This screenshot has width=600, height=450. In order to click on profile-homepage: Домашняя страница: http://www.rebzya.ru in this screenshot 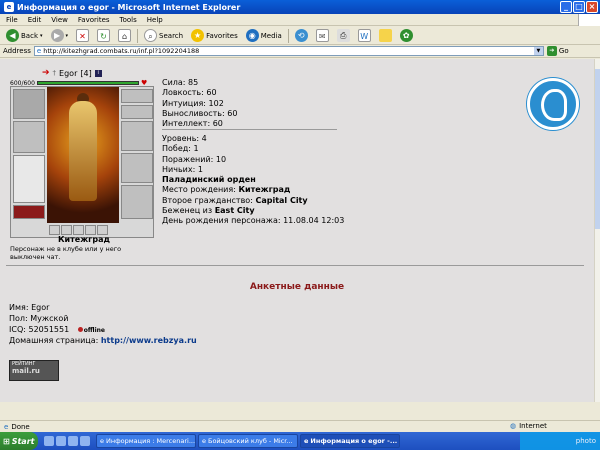, I will do `click(103, 341)`.